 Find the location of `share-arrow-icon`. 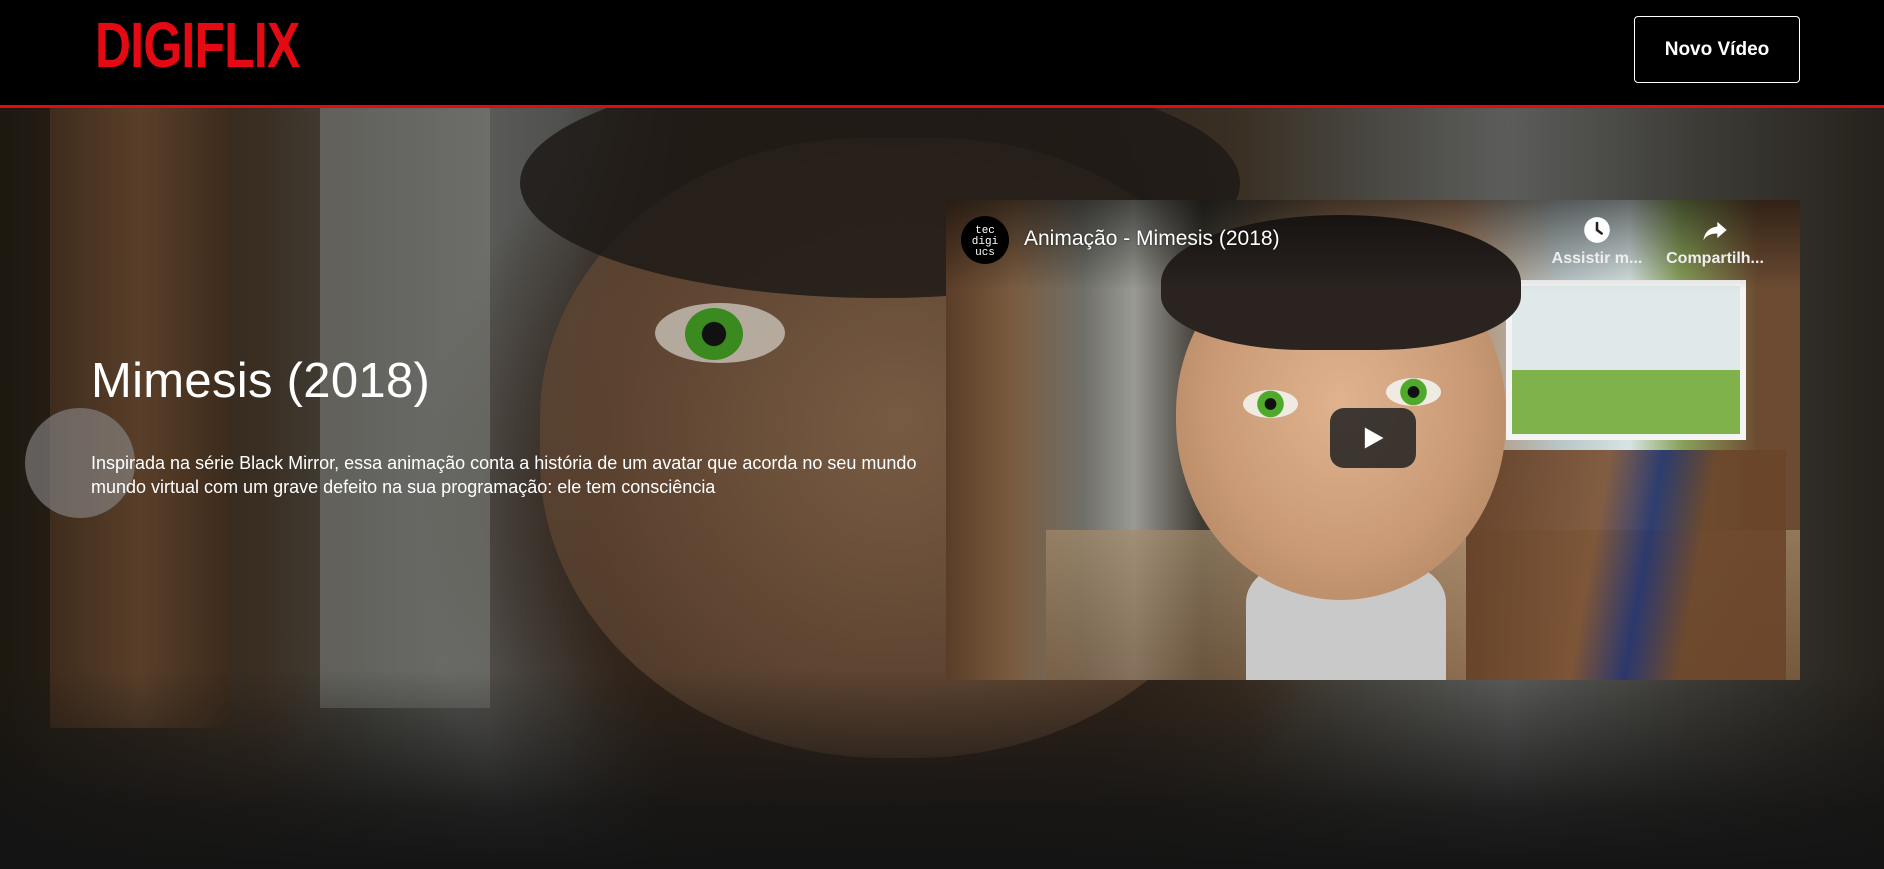

share-arrow-icon is located at coordinates (1715, 231).